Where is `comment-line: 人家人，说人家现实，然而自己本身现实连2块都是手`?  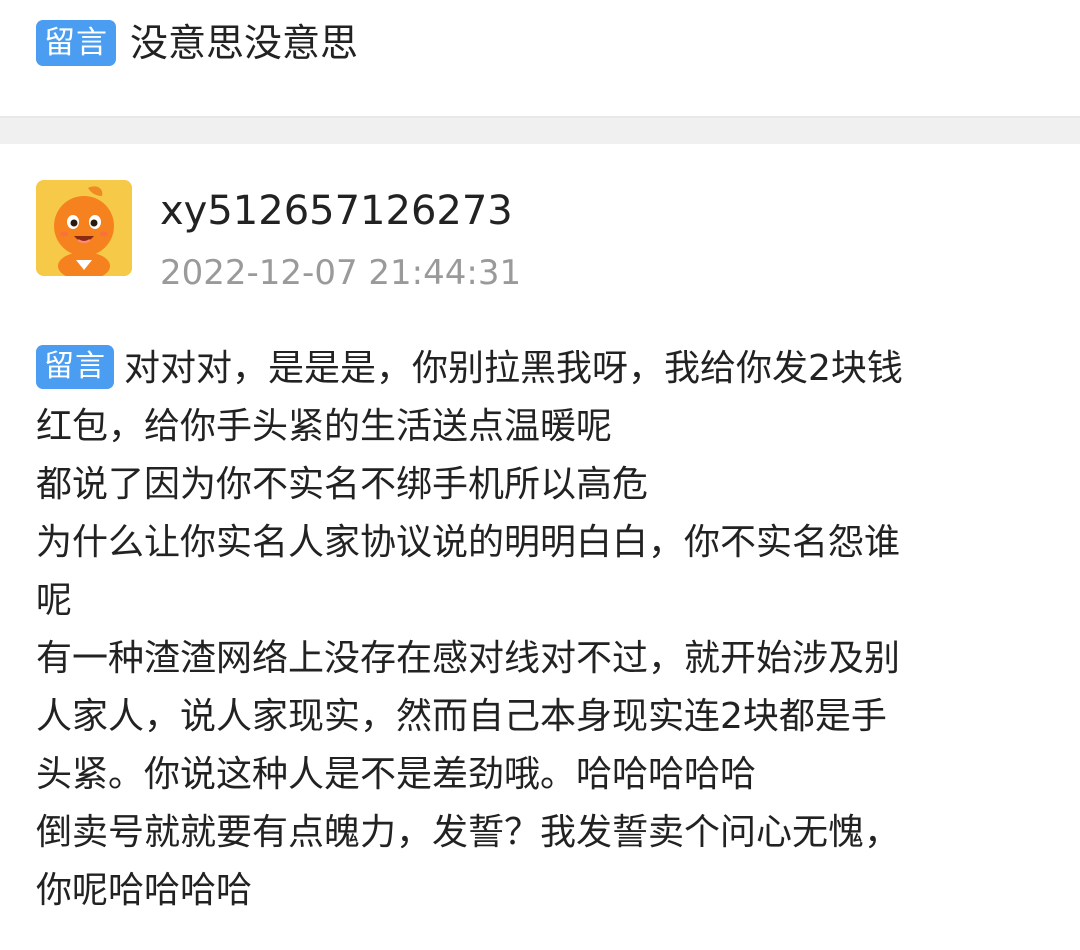
comment-line: 人家人，说人家现实，然而自己本身现实连2块都是手 is located at coordinates (461, 716).